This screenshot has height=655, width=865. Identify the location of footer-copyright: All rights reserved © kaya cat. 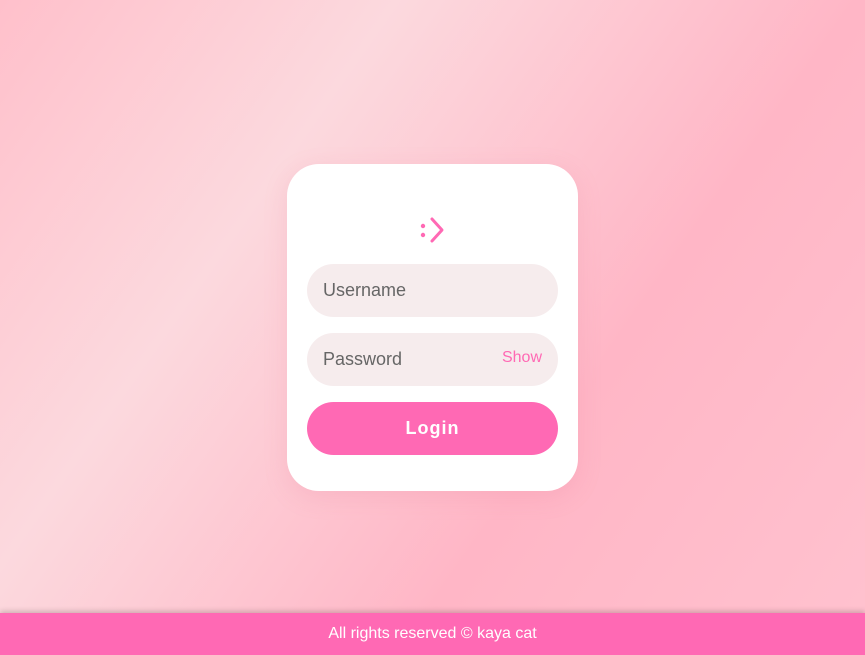
(432, 633).